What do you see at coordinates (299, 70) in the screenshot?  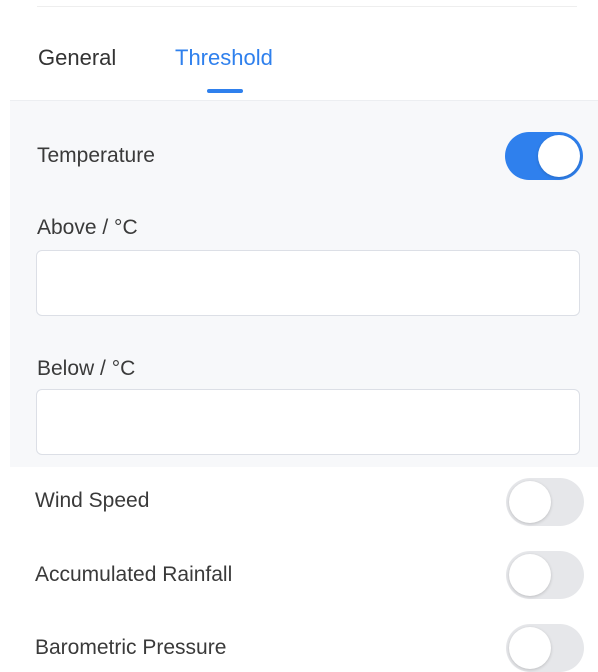 I see `tab-bar: General Threshold` at bounding box center [299, 70].